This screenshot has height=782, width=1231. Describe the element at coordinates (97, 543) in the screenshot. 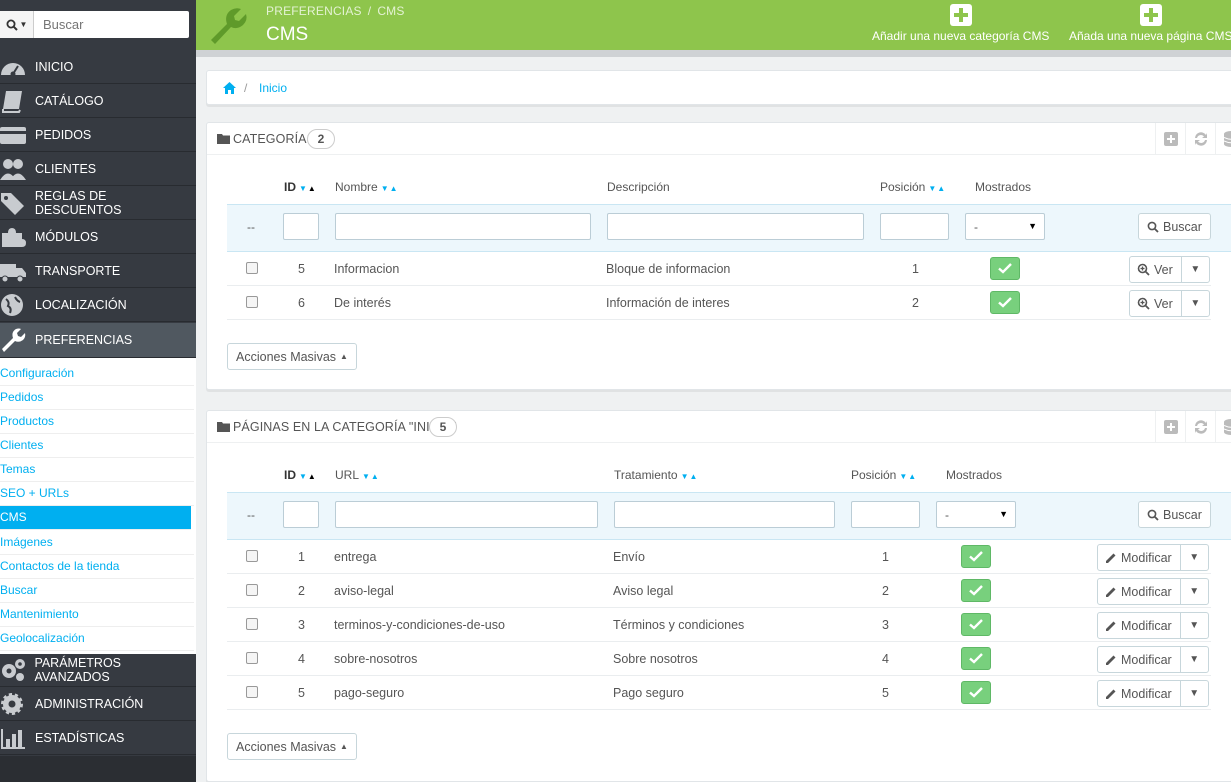

I see `submenu-item-imagenes: Imágenes` at that location.